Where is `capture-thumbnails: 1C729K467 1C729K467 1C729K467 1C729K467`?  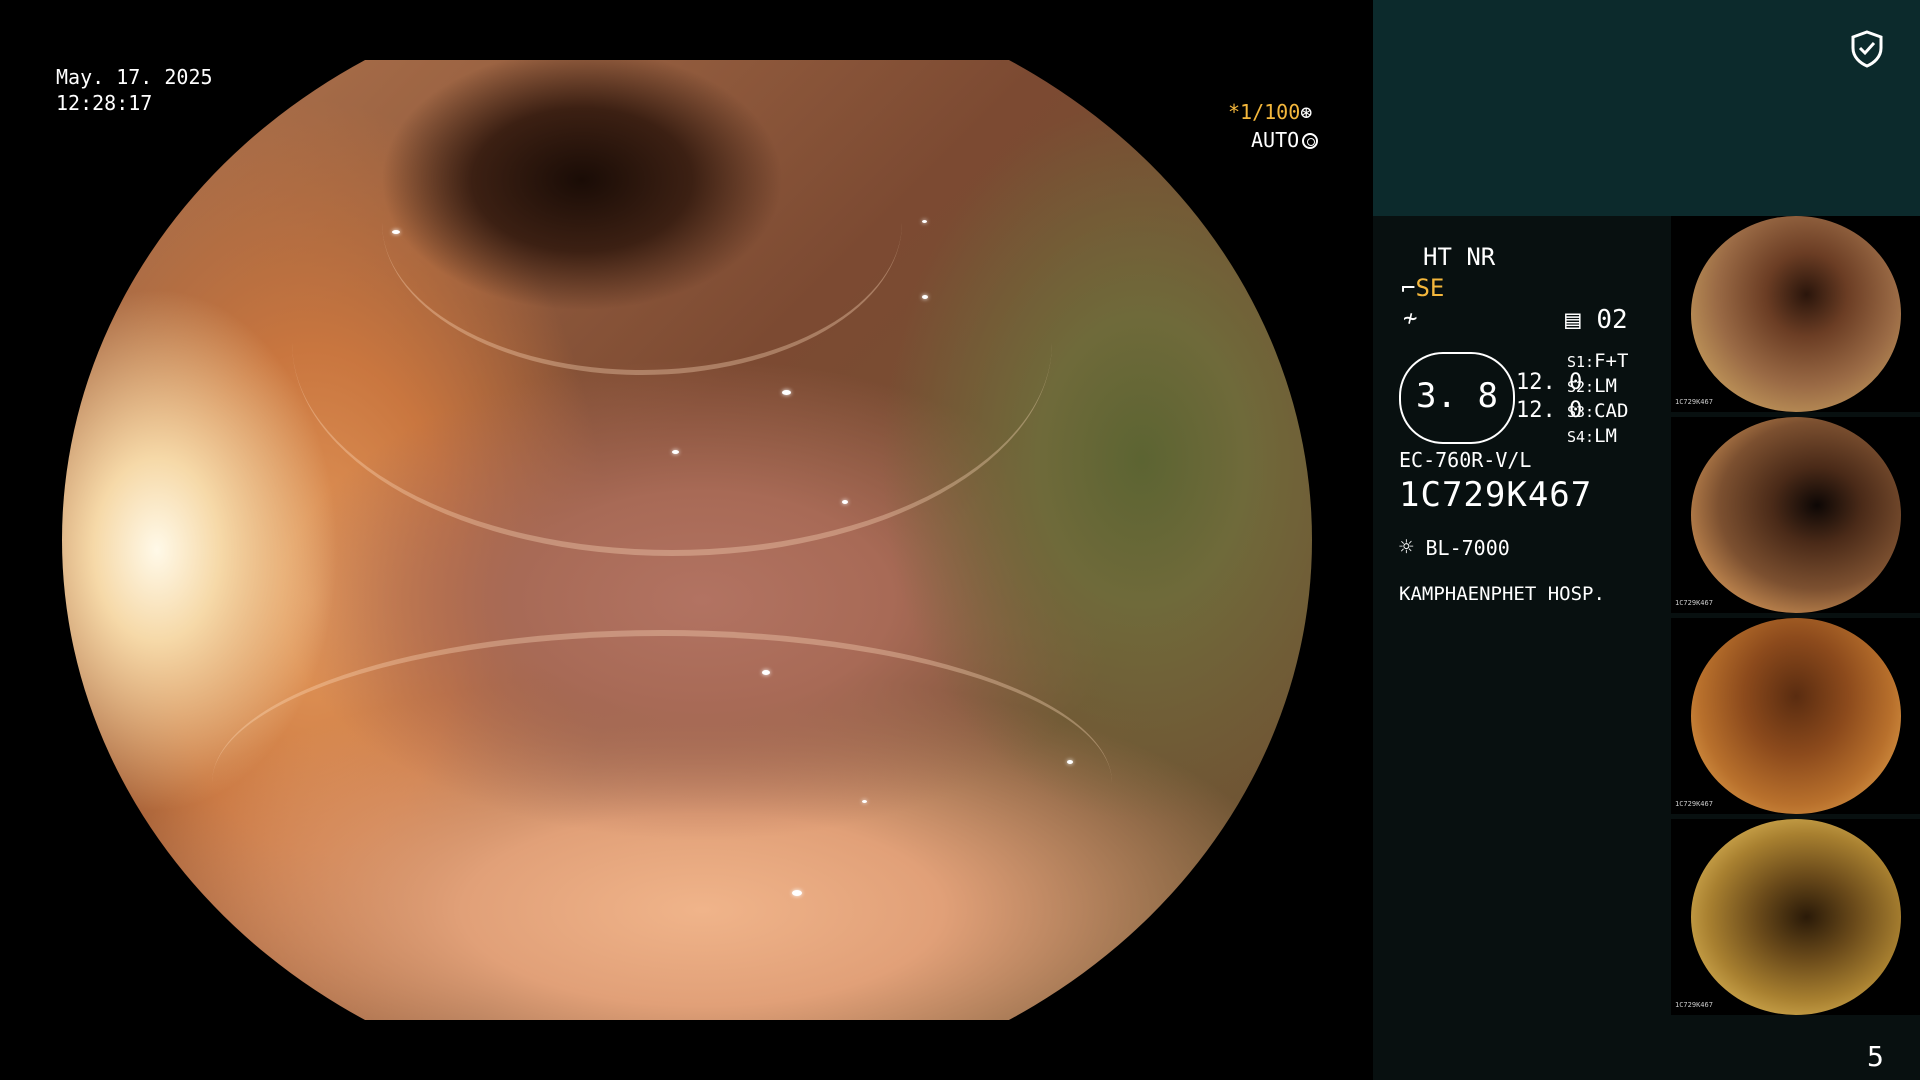
capture-thumbnails: 1C729K467 1C729K467 1C729K467 1C729K467 is located at coordinates (1795, 618).